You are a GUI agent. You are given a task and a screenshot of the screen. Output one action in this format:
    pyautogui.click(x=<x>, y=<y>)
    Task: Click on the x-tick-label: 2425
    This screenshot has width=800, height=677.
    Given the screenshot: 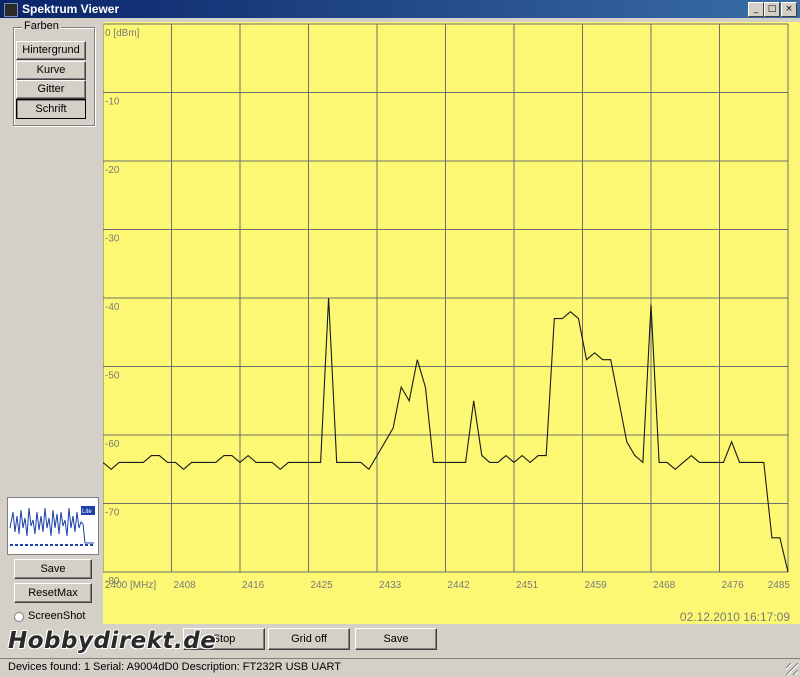 What is the action you would take?
    pyautogui.click(x=322, y=585)
    